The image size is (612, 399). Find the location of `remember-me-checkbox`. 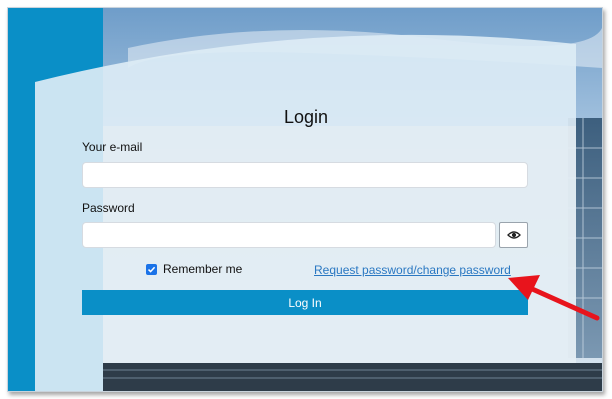

remember-me-checkbox is located at coordinates (151, 269).